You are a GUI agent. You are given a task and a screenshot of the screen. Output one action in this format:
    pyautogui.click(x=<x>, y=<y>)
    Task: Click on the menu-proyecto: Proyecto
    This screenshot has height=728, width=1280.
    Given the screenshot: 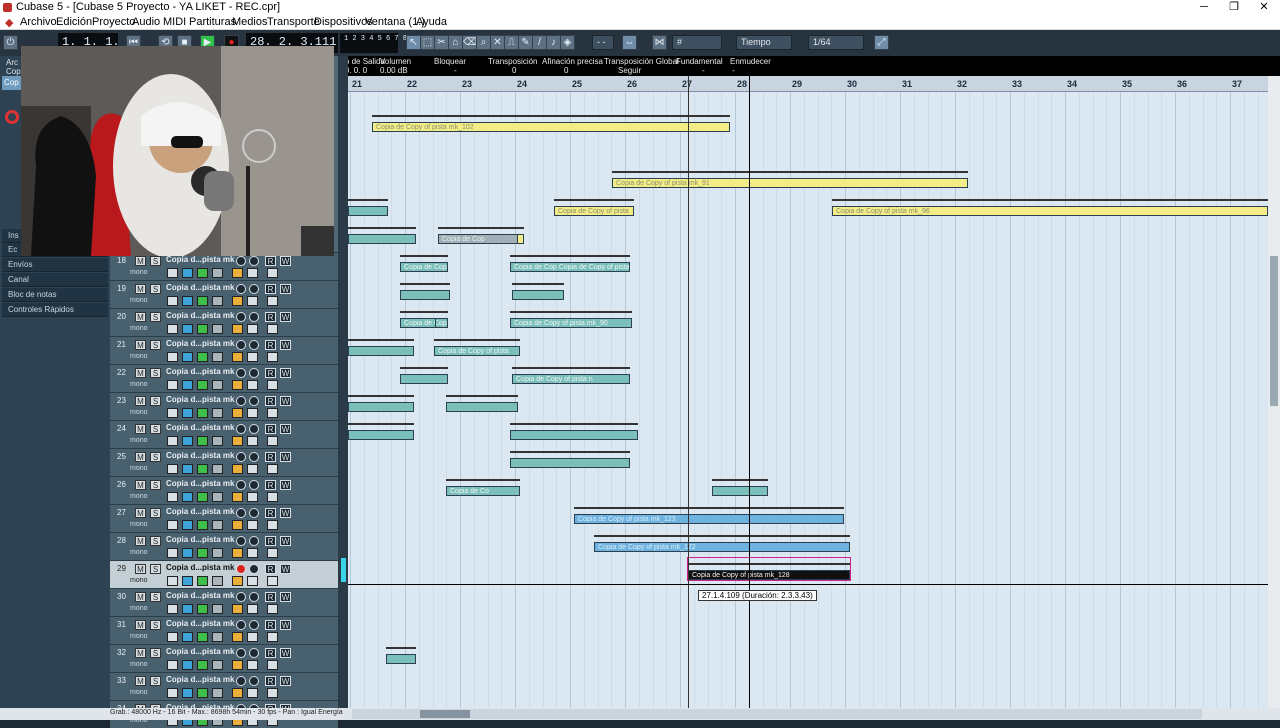 What is the action you would take?
    pyautogui.click(x=113, y=22)
    